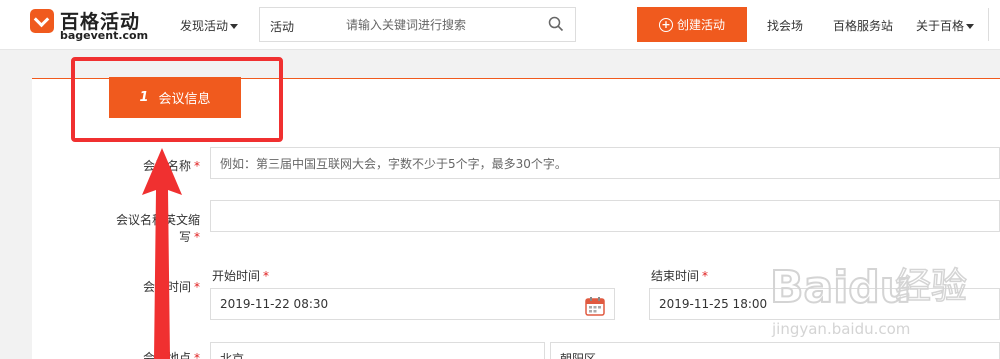  Describe the element at coordinates (700, 25) in the screenshot. I see `create-event-label: 创建活动` at that location.